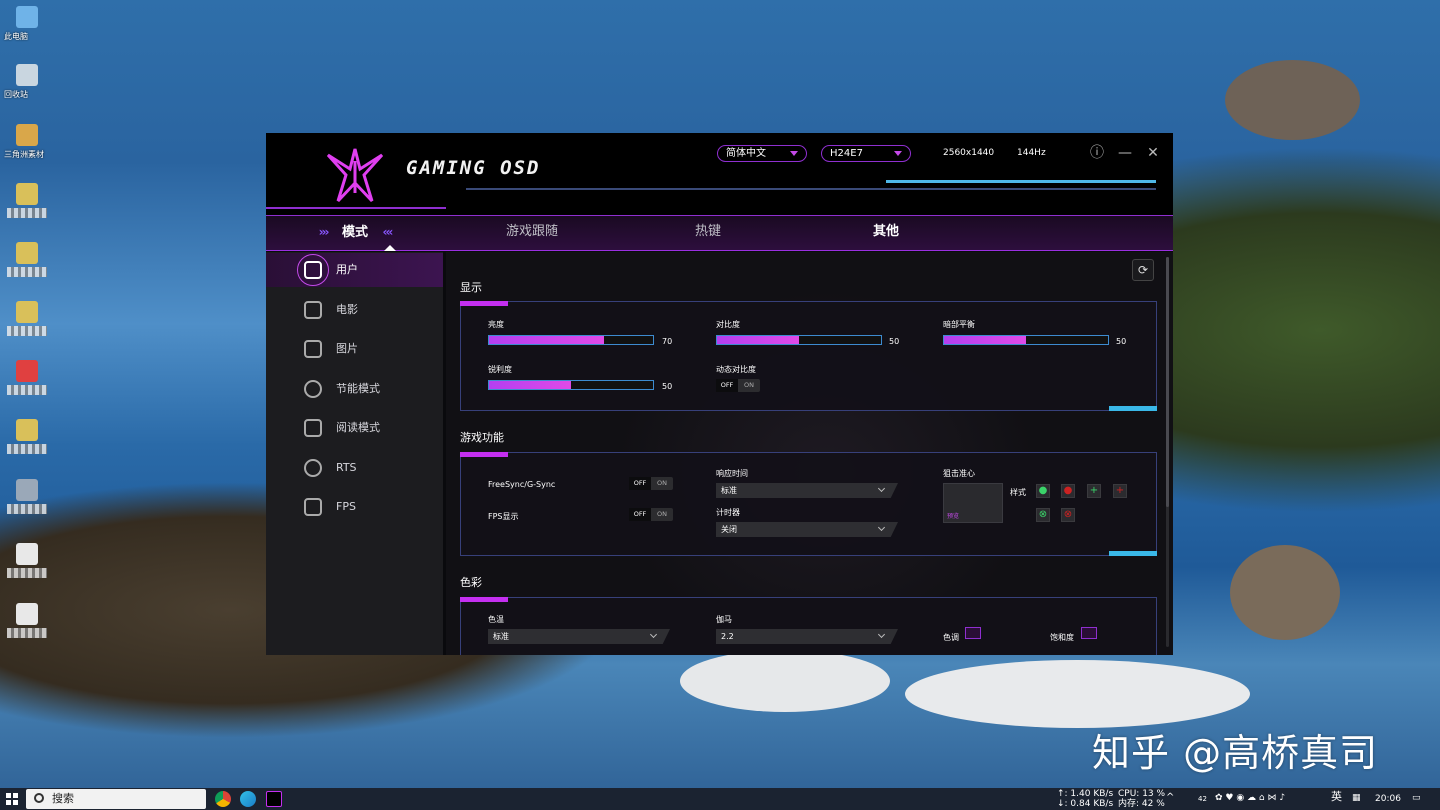 Image resolution: width=1440 pixels, height=810 pixels. I want to click on tab-game-follow: 游戏跟随, so click(532, 233).